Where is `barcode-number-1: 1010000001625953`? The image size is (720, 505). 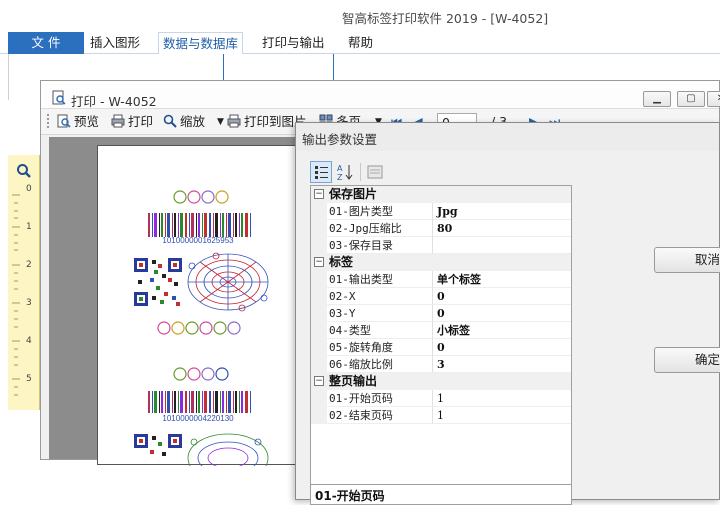
barcode-number-1: 1010000001625953 is located at coordinates (198, 240).